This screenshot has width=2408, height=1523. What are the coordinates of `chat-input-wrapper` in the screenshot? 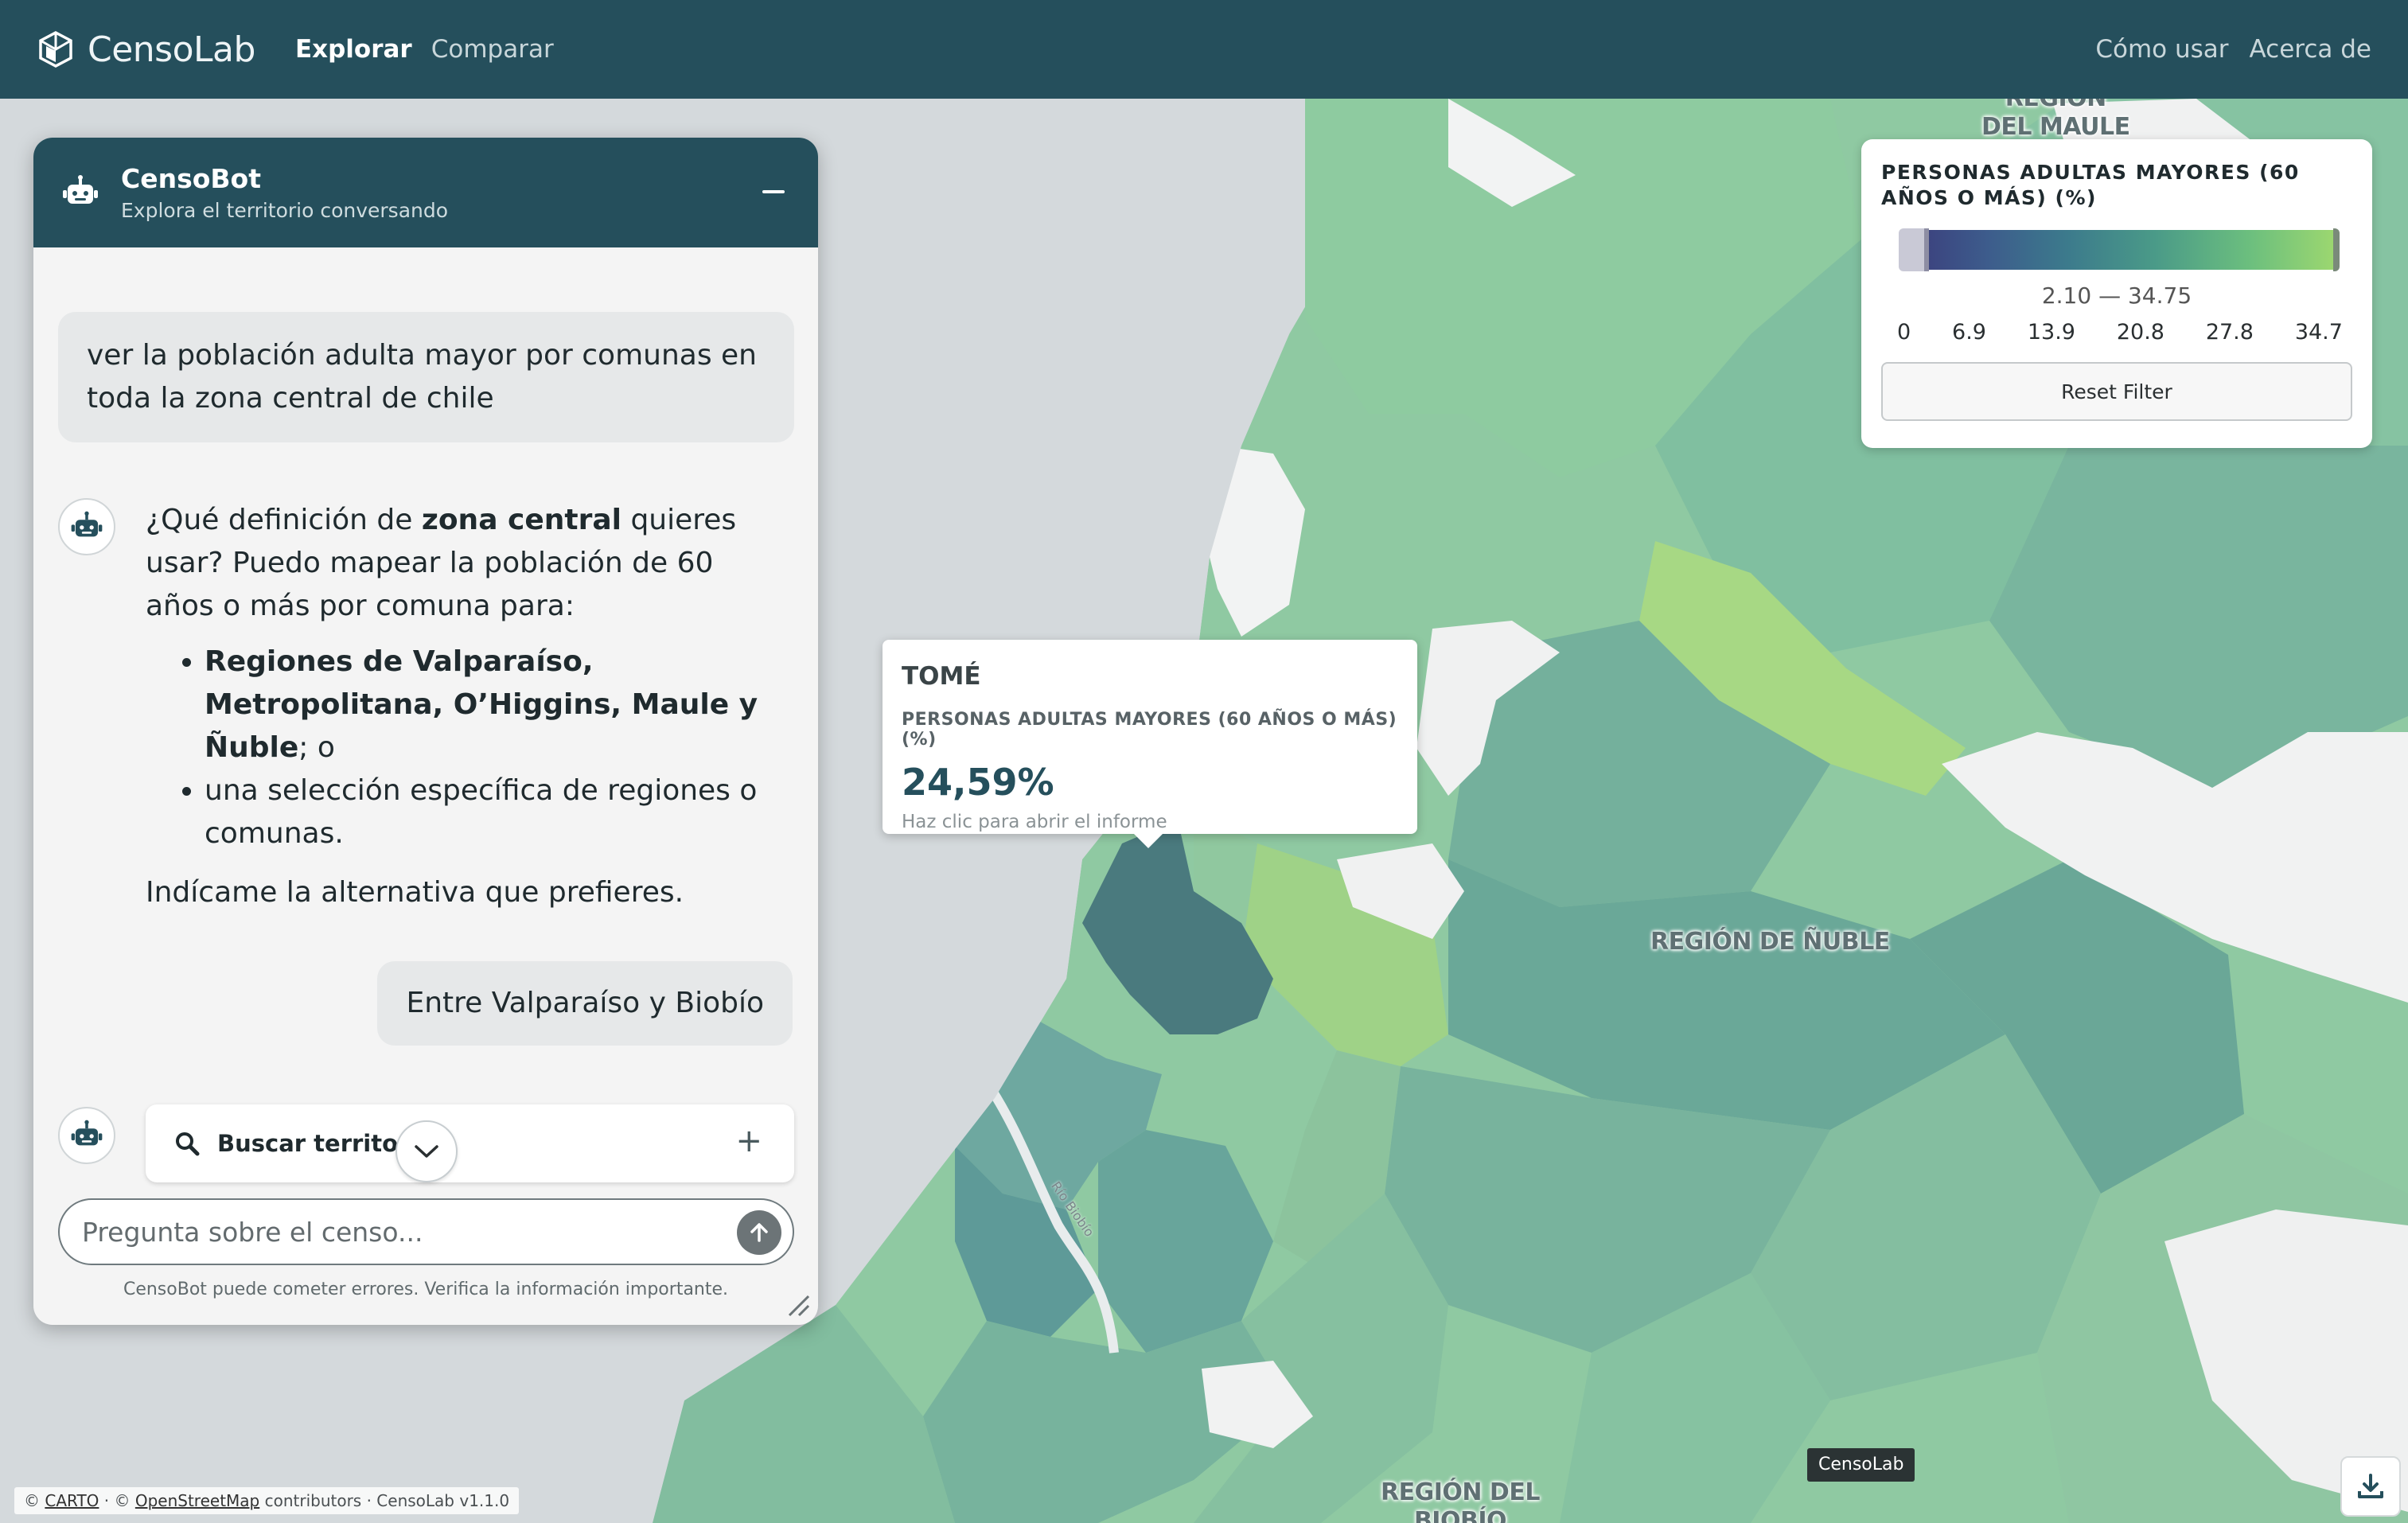 It's located at (426, 1231).